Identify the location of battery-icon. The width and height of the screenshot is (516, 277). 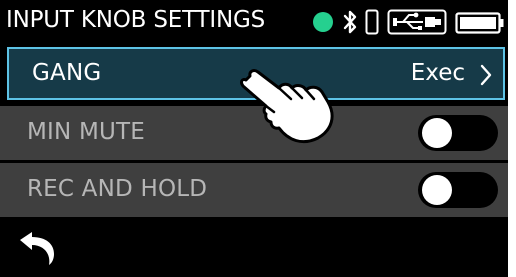
(479, 23).